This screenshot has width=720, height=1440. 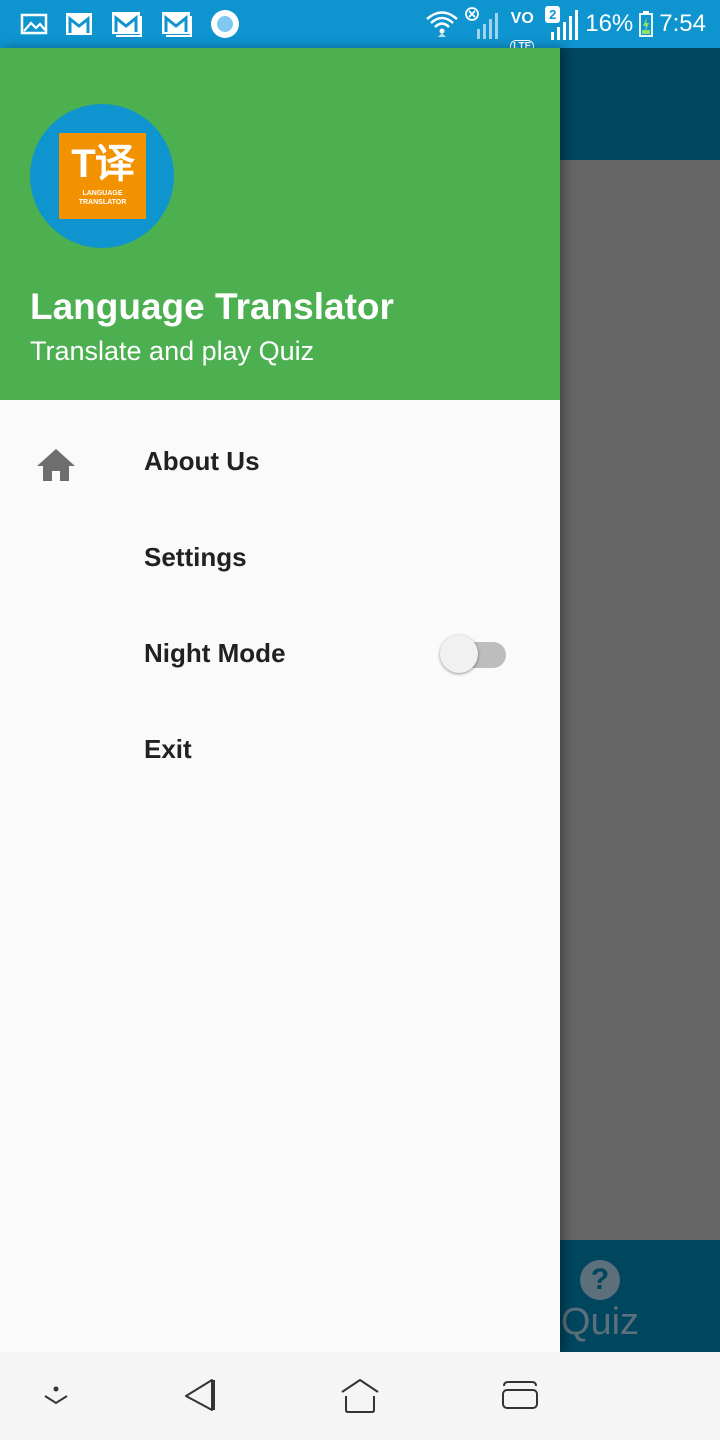 I want to click on status-bar: VO LTE 2 16% 7:54, so click(x=360, y=26).